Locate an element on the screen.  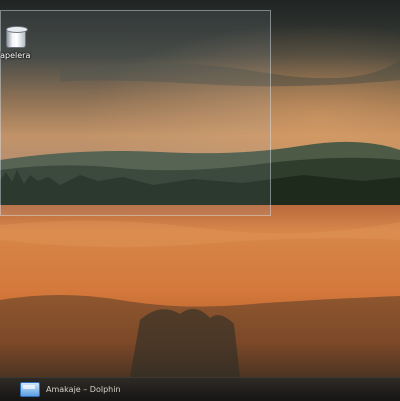
desktop-icon-label: Papelera is located at coordinates (15, 55).